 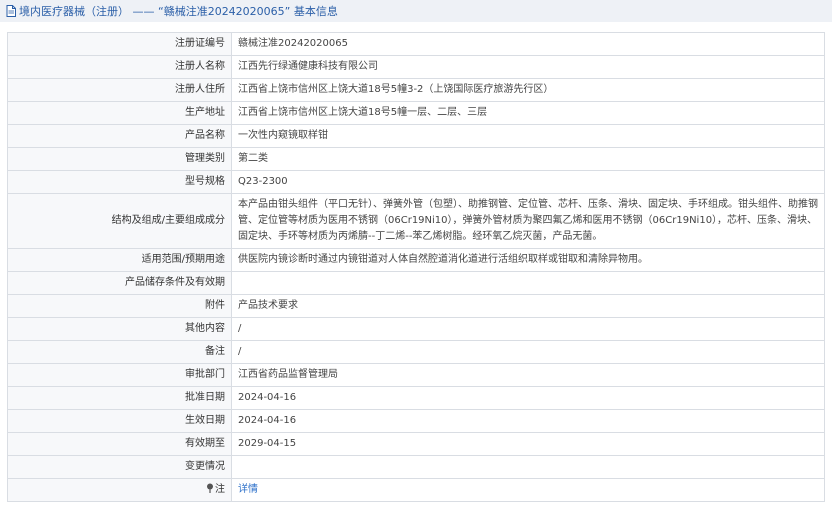 I want to click on table-row: 管理类别 第二类, so click(x=416, y=159).